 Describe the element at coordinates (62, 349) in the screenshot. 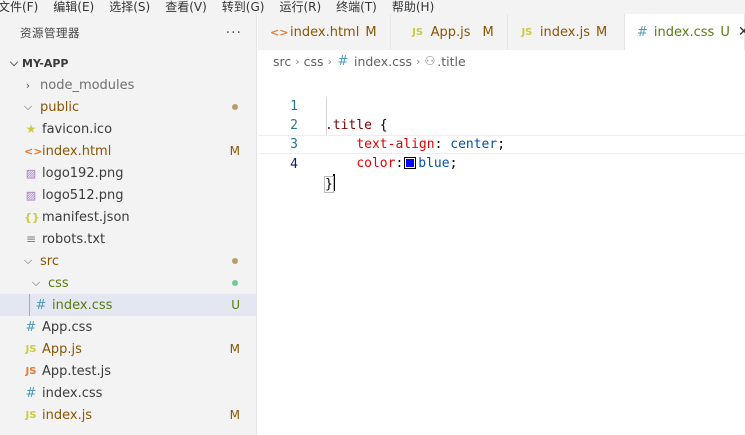

I see `tree-label: App.js` at that location.